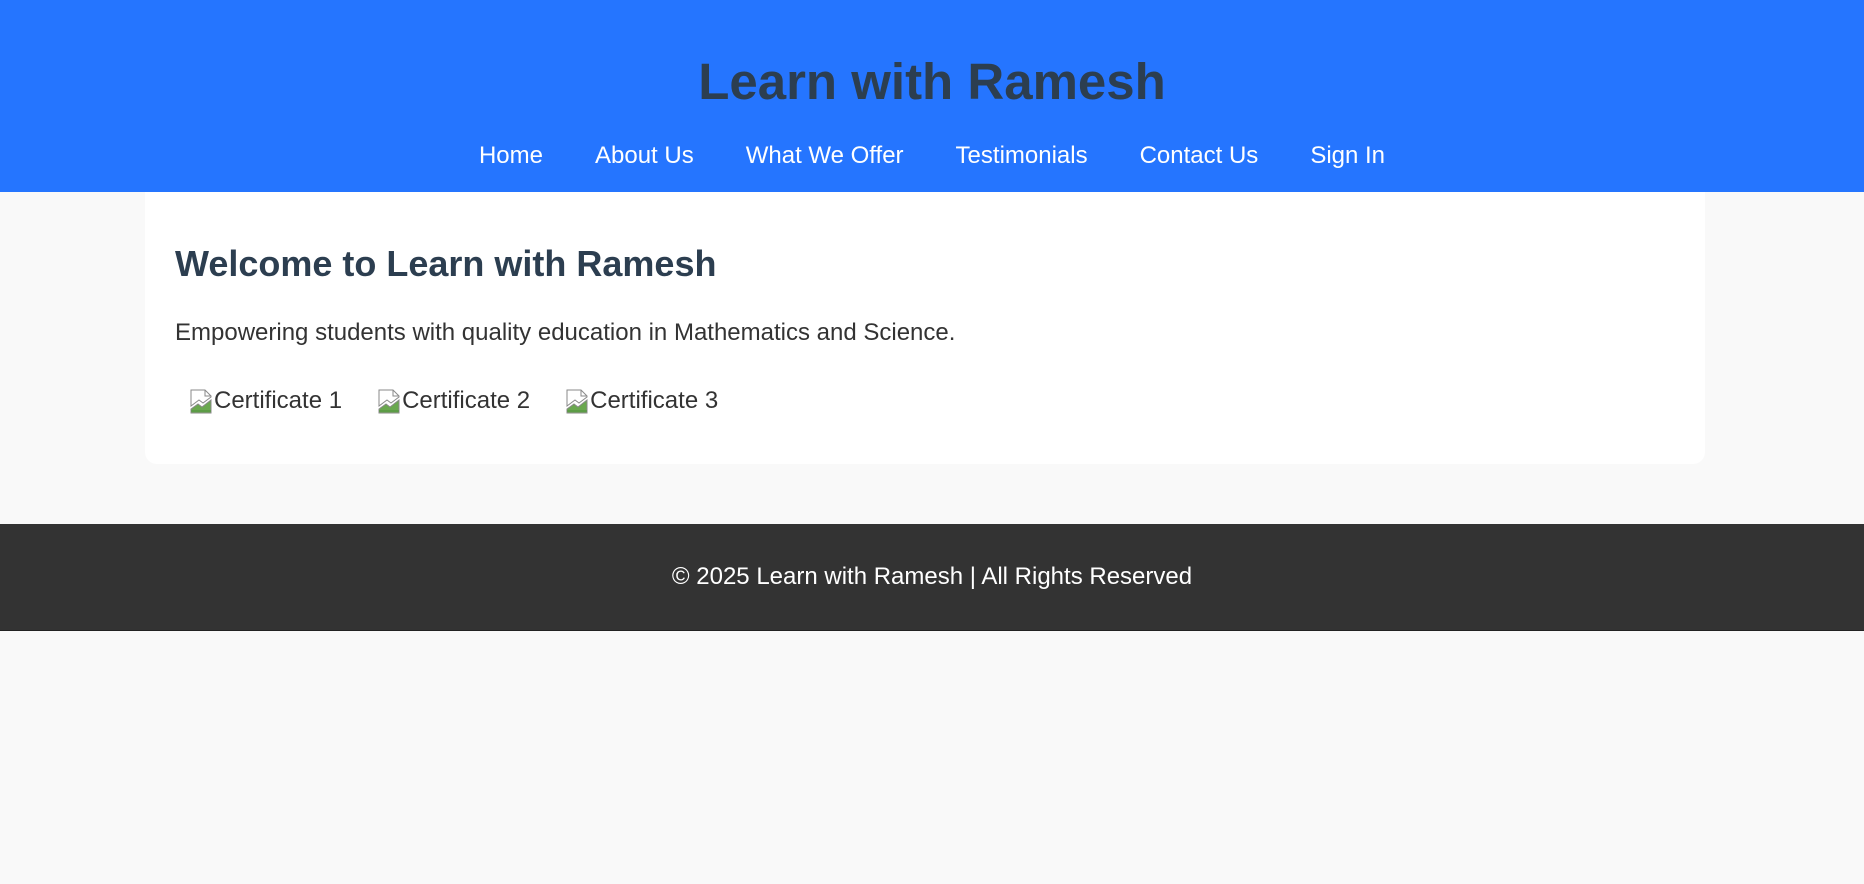 The width and height of the screenshot is (1864, 884). I want to click on nav-link-home: Home, so click(511, 156).